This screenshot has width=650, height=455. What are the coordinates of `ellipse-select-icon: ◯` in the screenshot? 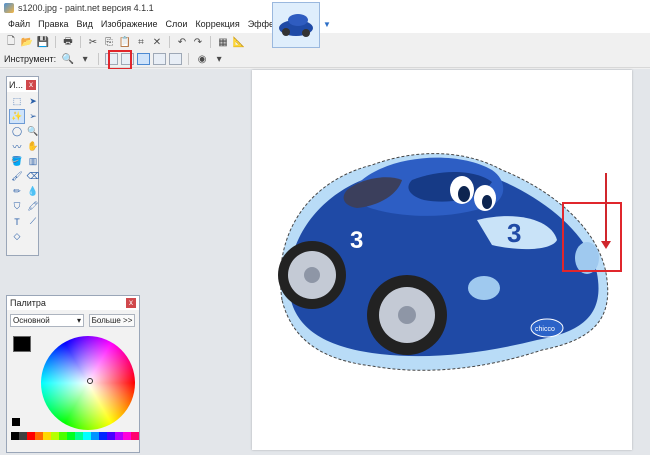 It's located at (17, 131).